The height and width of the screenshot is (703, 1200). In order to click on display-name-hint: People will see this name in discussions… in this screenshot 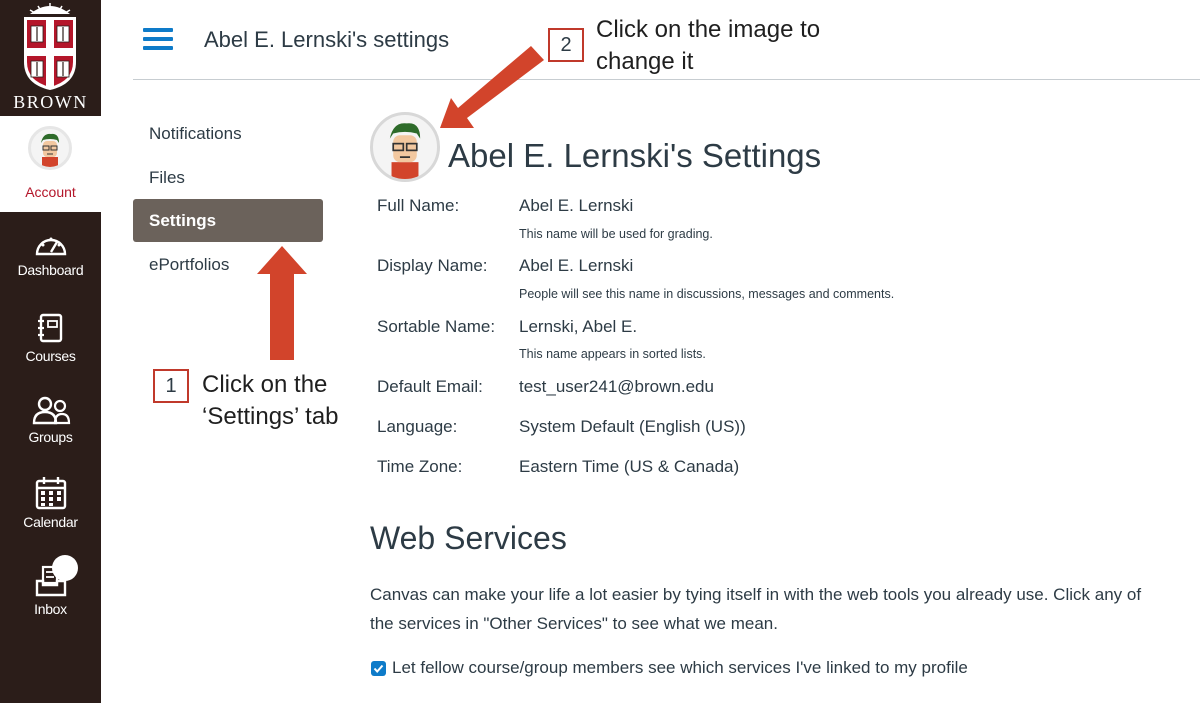, I will do `click(707, 294)`.